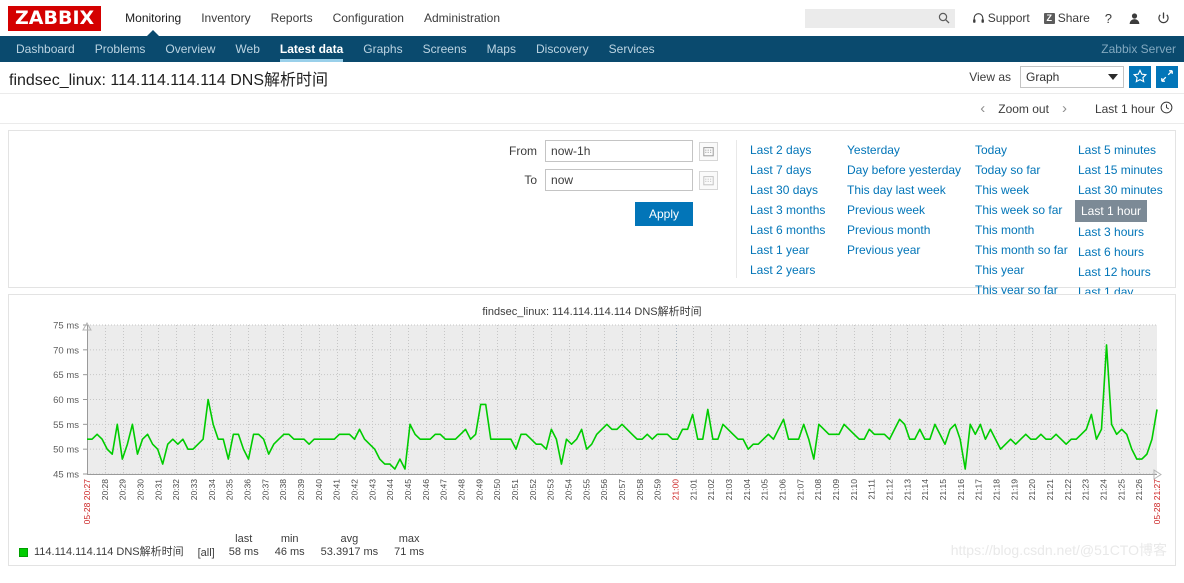 The width and height of the screenshot is (1184, 583). What do you see at coordinates (225, 18) in the screenshot?
I see `menu-item-inventory: Inventory` at bounding box center [225, 18].